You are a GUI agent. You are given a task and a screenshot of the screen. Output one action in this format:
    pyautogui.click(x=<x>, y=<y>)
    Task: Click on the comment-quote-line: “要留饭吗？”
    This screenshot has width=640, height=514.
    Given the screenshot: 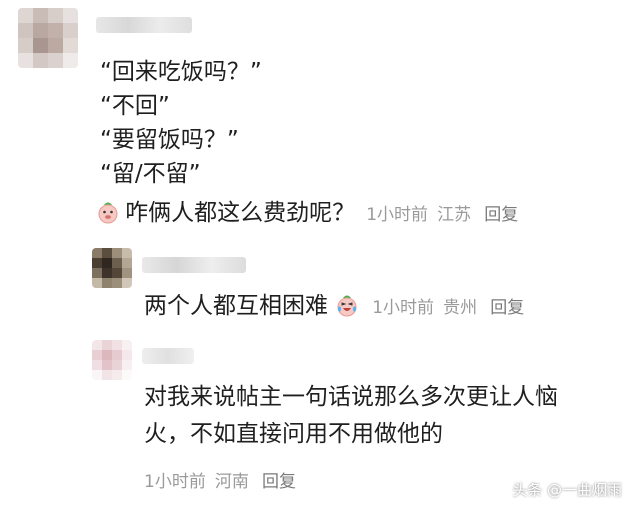 What is the action you would take?
    pyautogui.click(x=169, y=140)
    